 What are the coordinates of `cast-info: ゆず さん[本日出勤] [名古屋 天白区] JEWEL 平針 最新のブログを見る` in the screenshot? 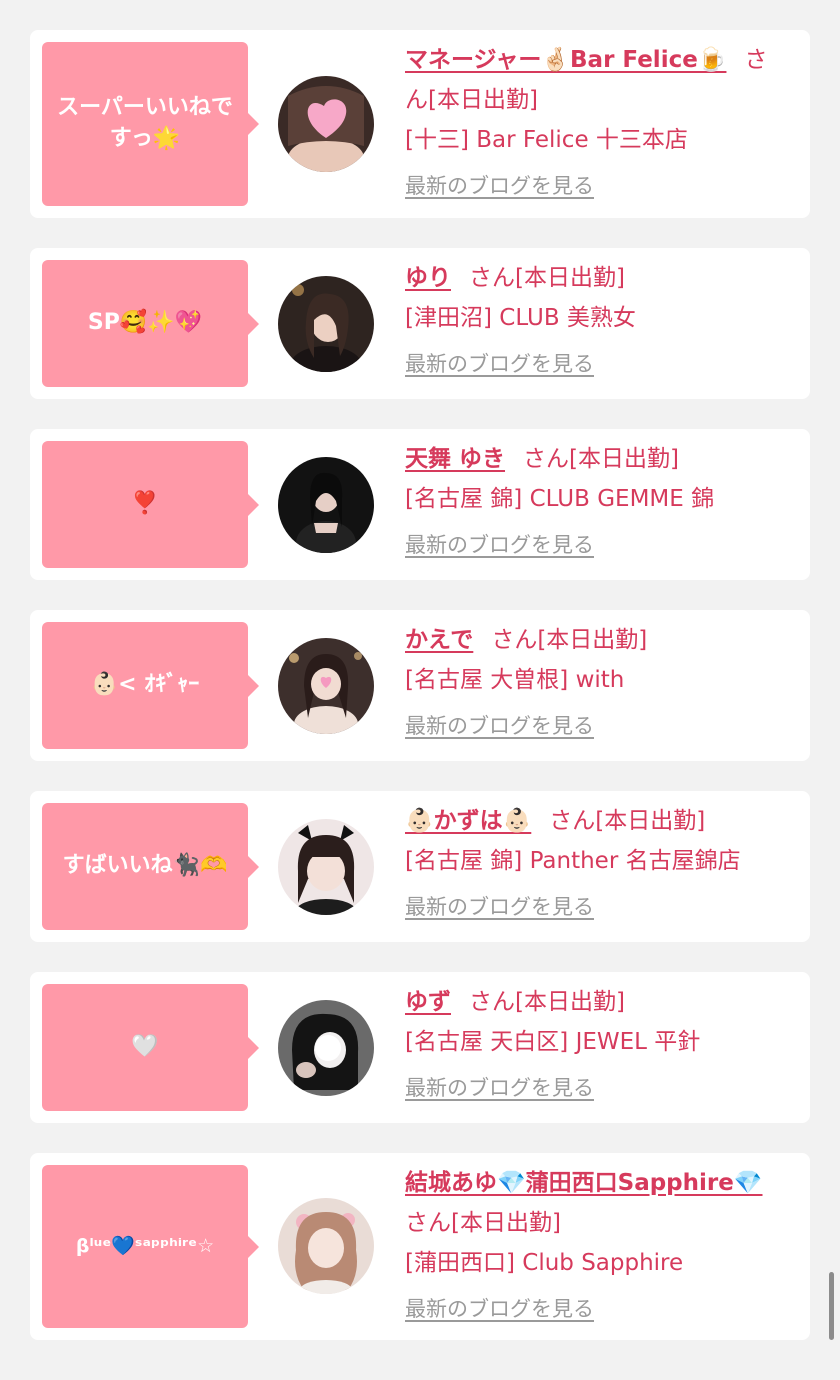 It's located at (594, 1045).